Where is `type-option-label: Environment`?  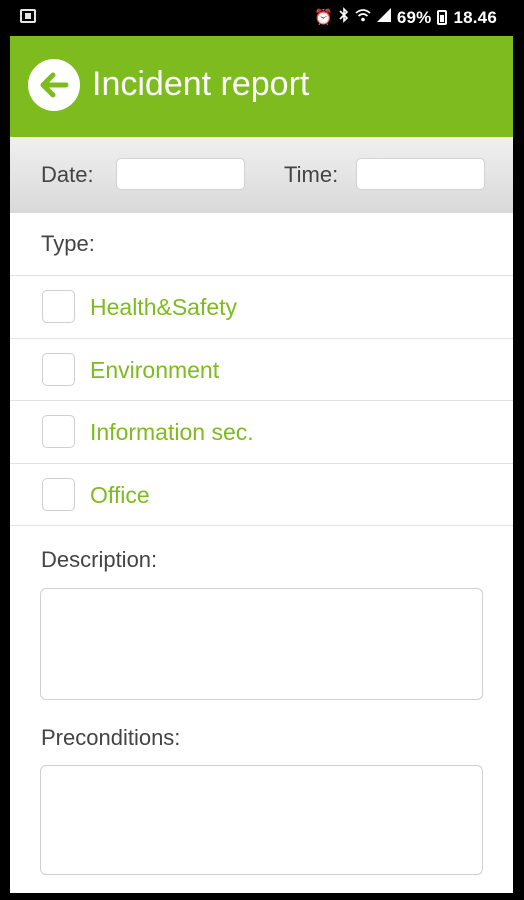 type-option-label: Environment is located at coordinates (155, 370).